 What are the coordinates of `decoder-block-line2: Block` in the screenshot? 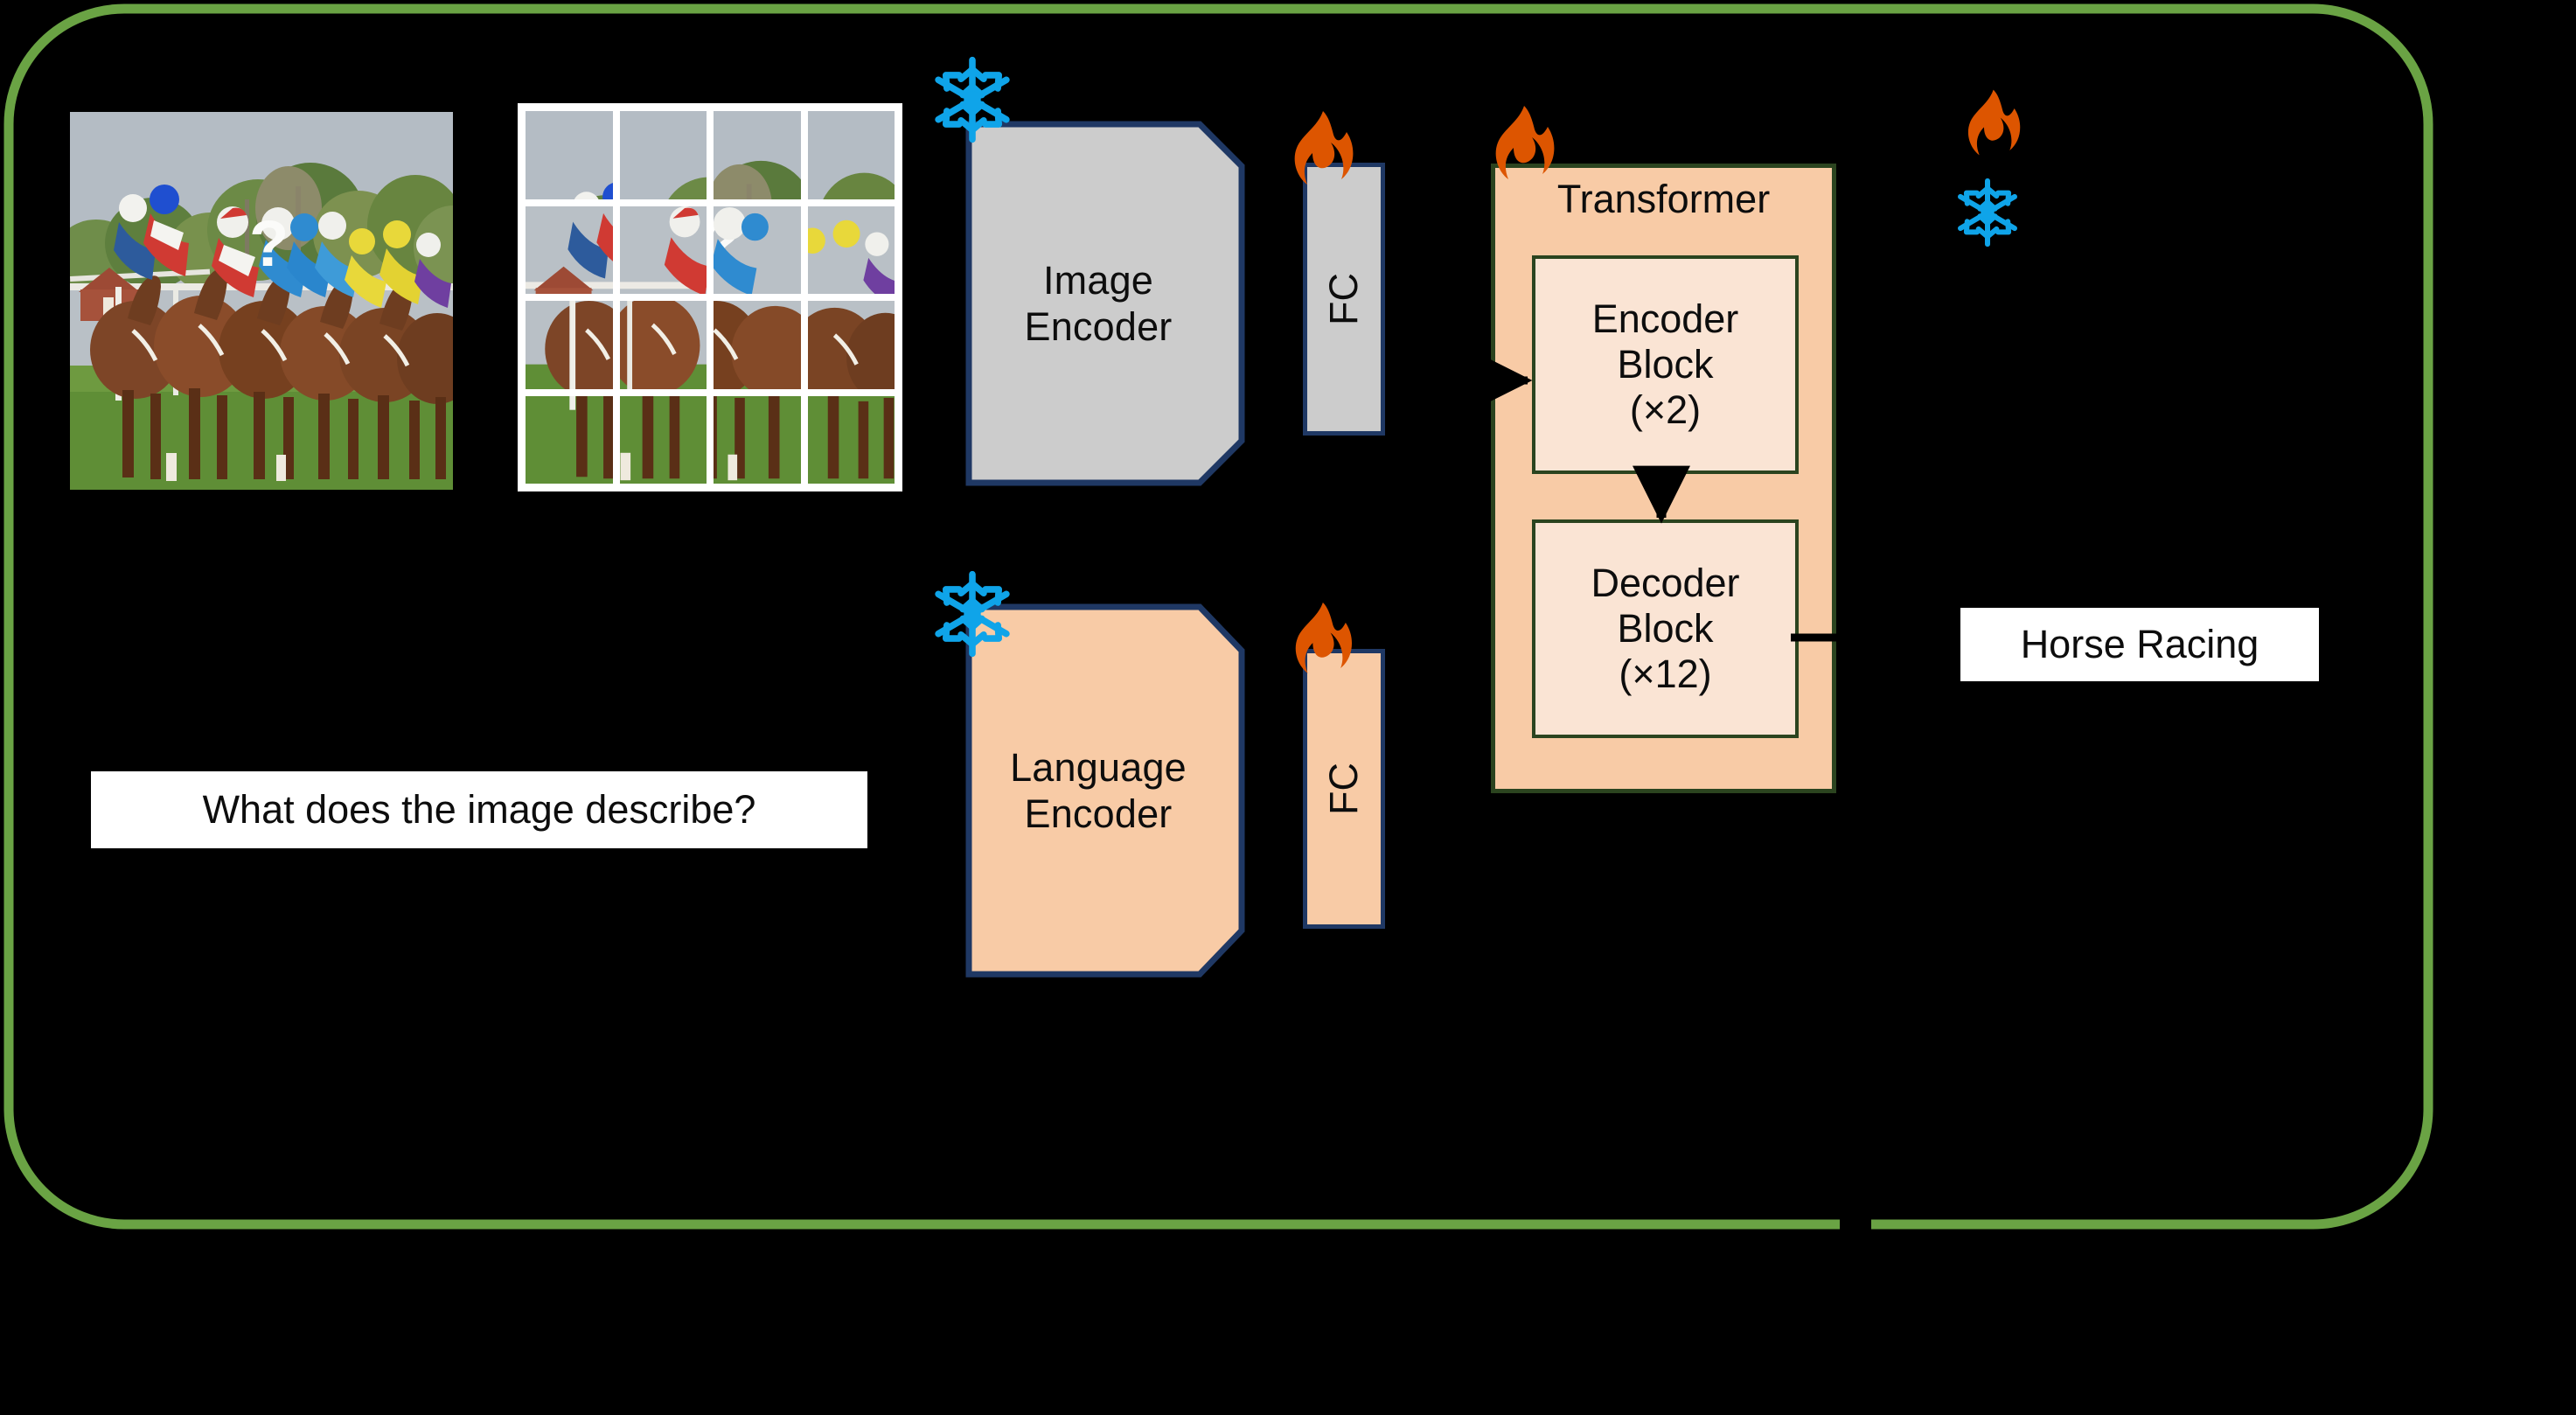 It's located at (1665, 628).